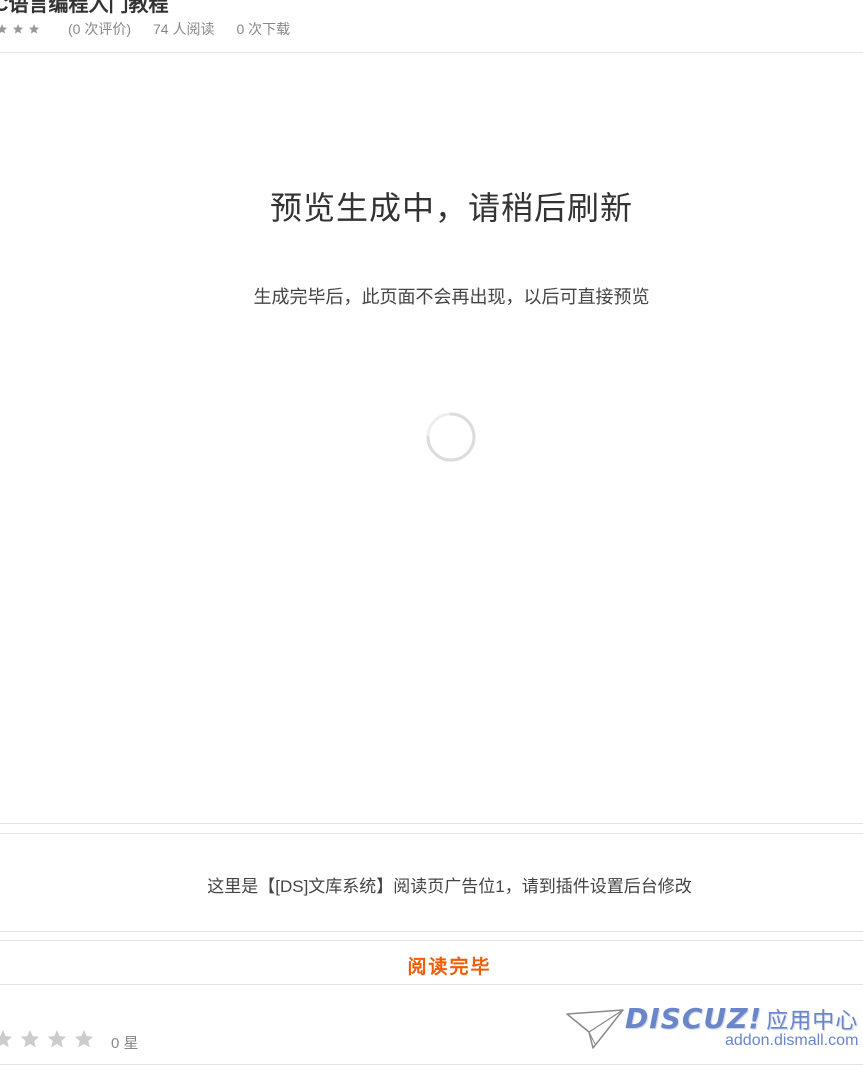  I want to click on preview-subtitle: 生成完毕后，此页面不会再出现，以后可直接预览, so click(451, 297).